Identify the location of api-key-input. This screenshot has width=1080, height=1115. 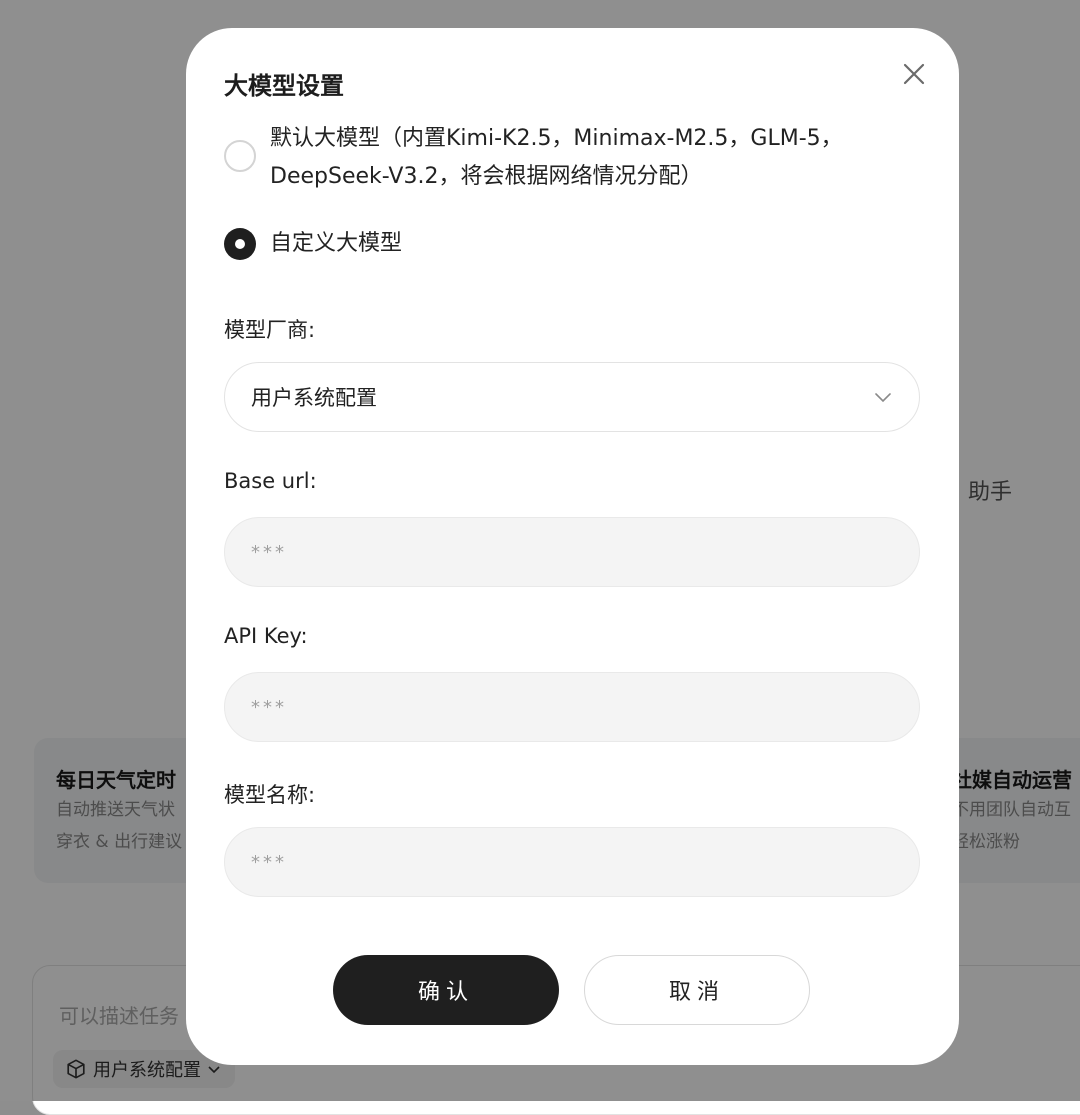
(572, 707).